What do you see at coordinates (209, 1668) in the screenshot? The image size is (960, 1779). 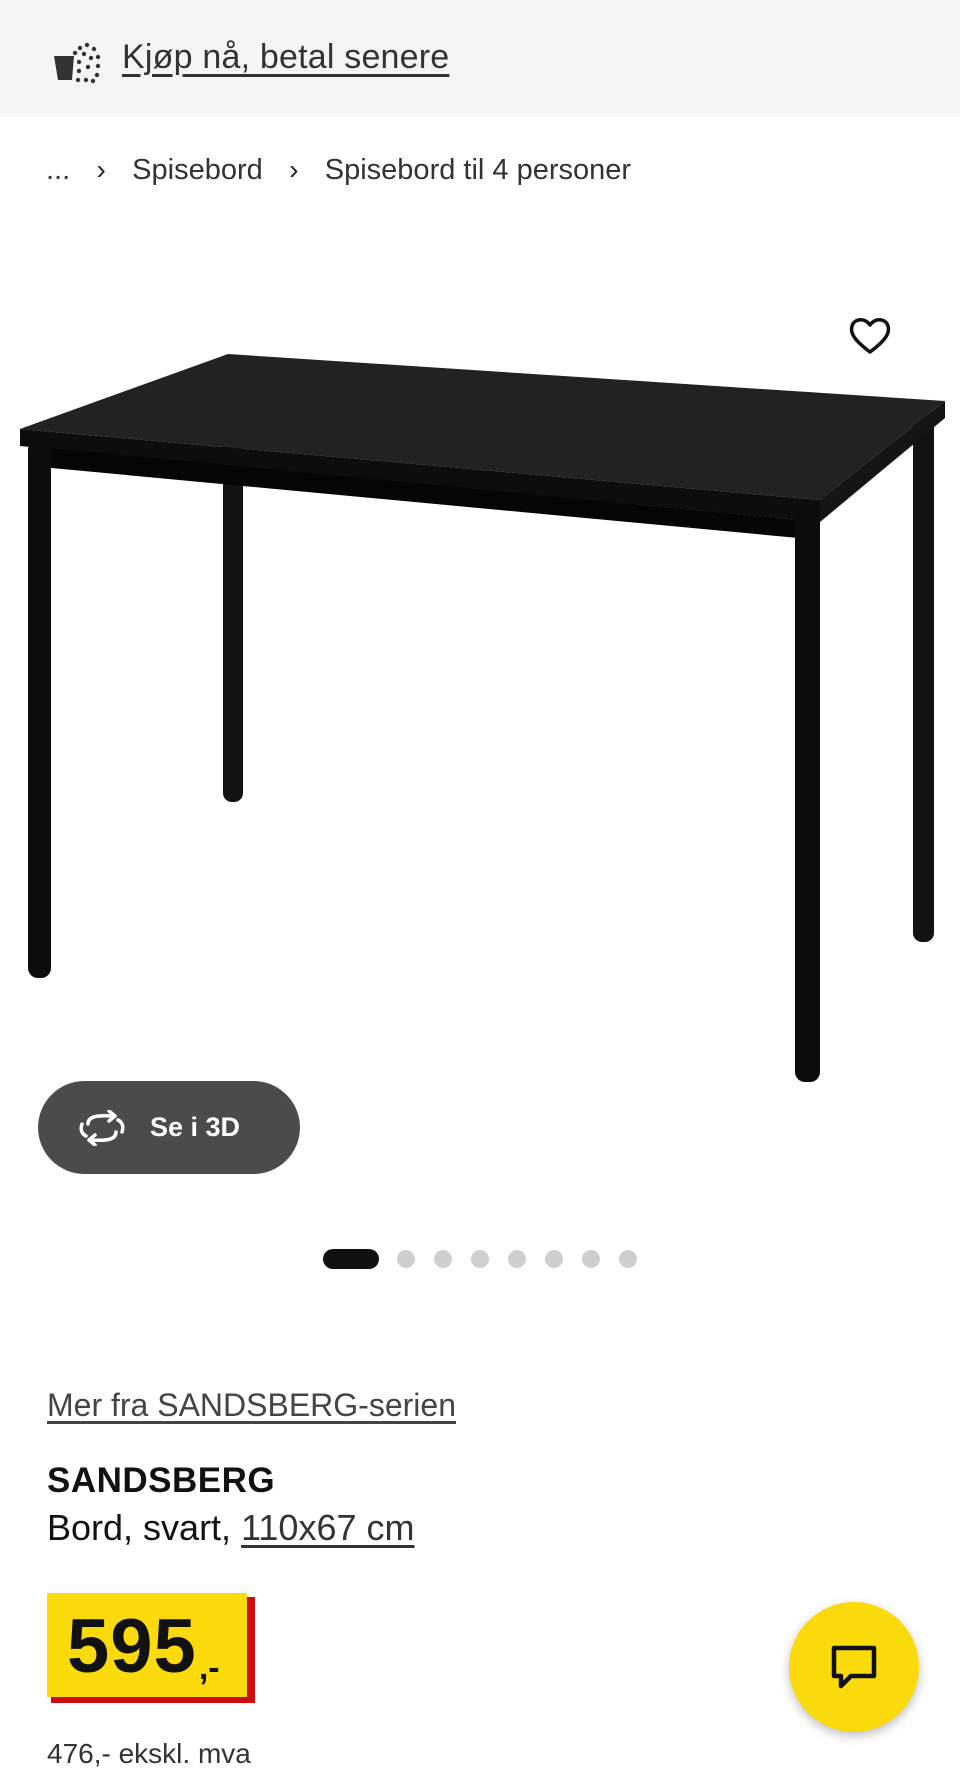 I see `price-suffix: ,-` at bounding box center [209, 1668].